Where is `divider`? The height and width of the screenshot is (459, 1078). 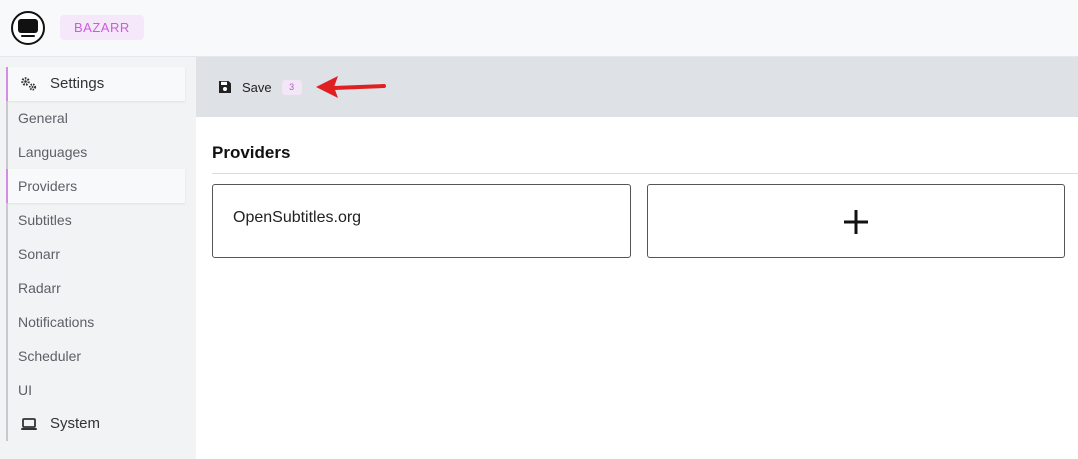
divider is located at coordinates (645, 173).